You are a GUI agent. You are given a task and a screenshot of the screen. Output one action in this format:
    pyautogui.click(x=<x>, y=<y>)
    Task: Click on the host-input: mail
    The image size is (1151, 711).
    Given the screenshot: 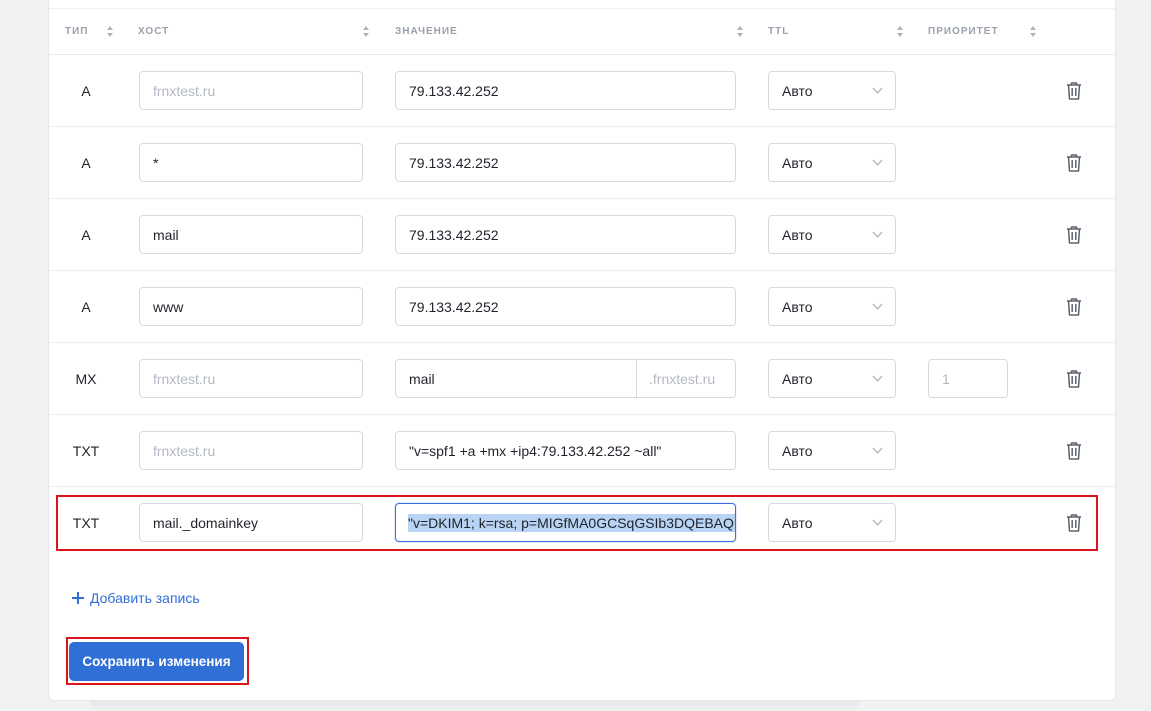 What is the action you would take?
    pyautogui.click(x=251, y=234)
    